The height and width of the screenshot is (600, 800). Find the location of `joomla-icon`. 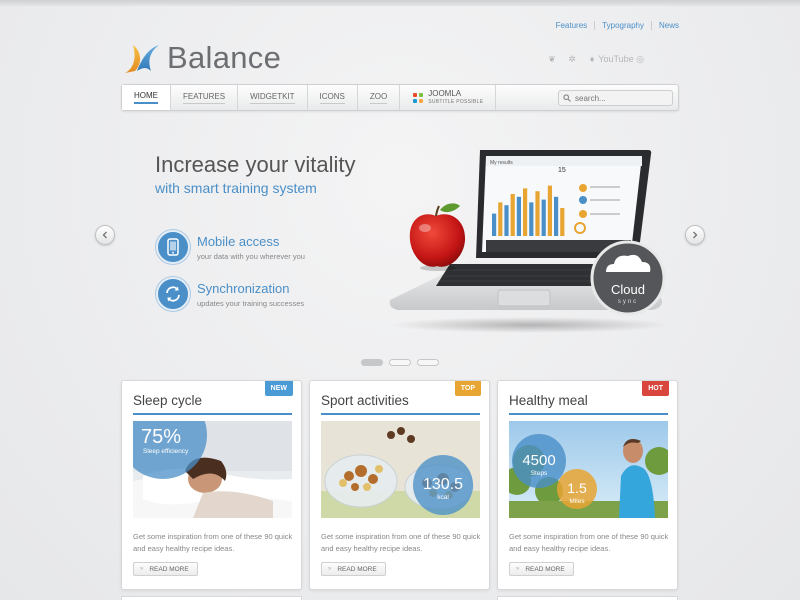

joomla-icon is located at coordinates (418, 97).